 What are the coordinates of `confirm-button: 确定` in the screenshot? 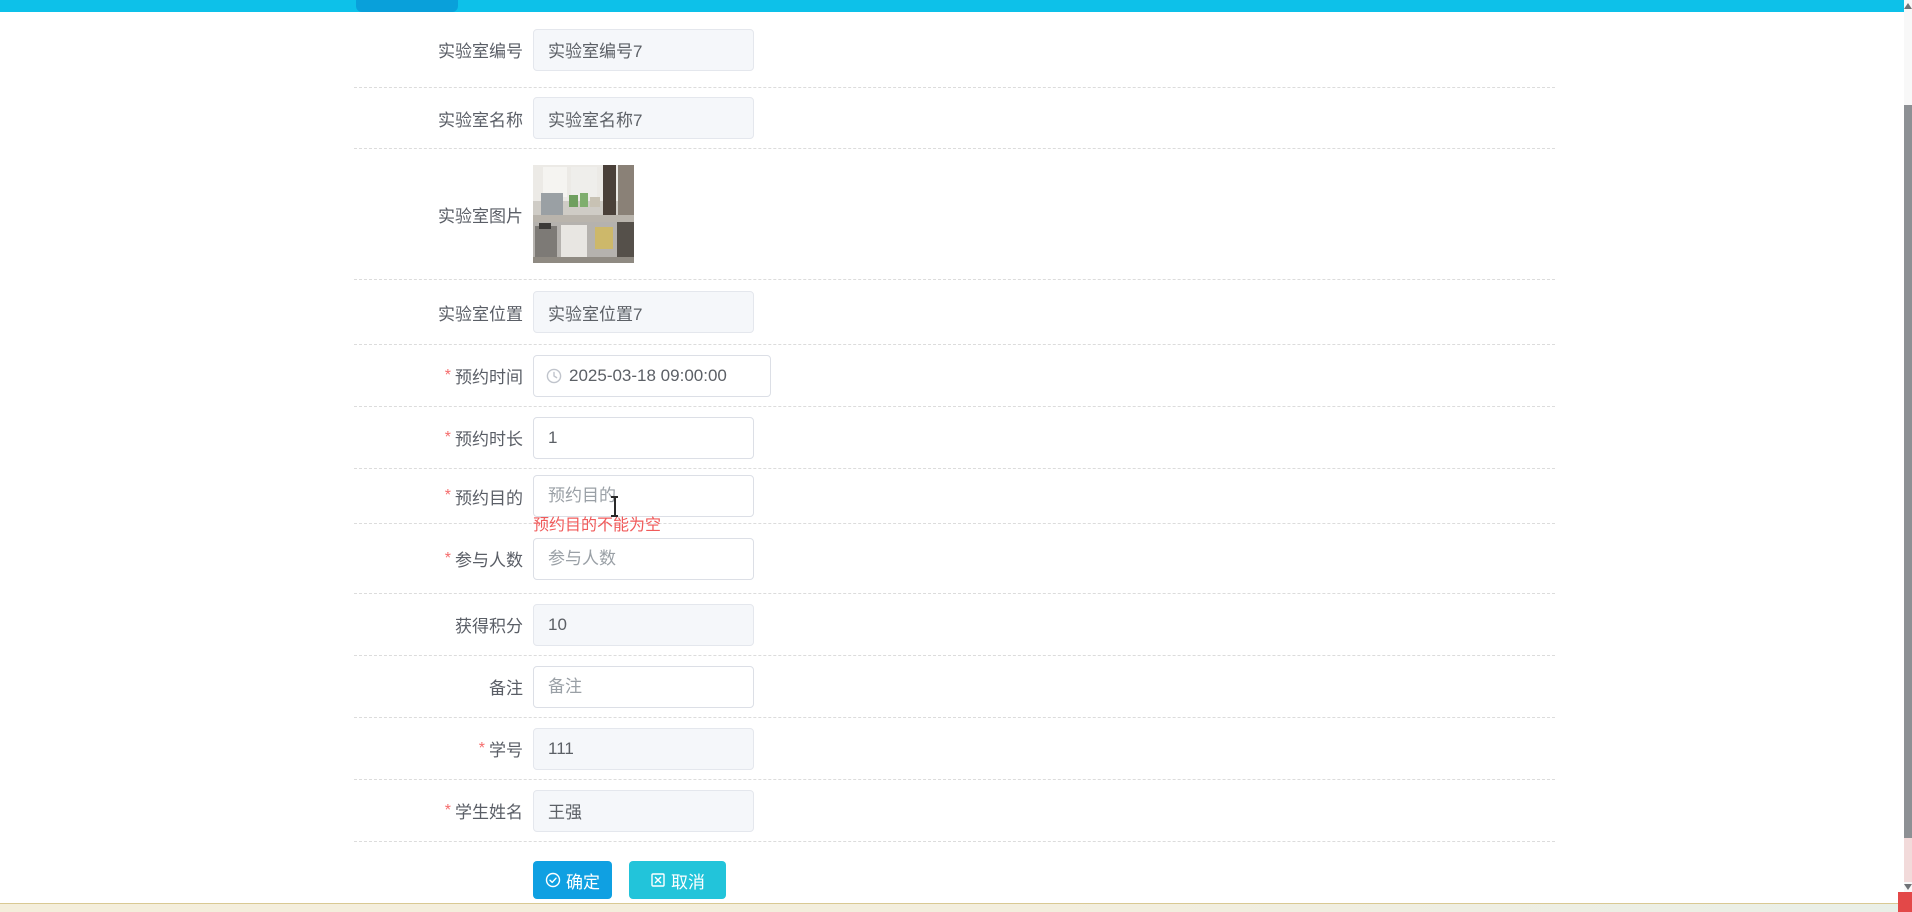 It's located at (572, 880).